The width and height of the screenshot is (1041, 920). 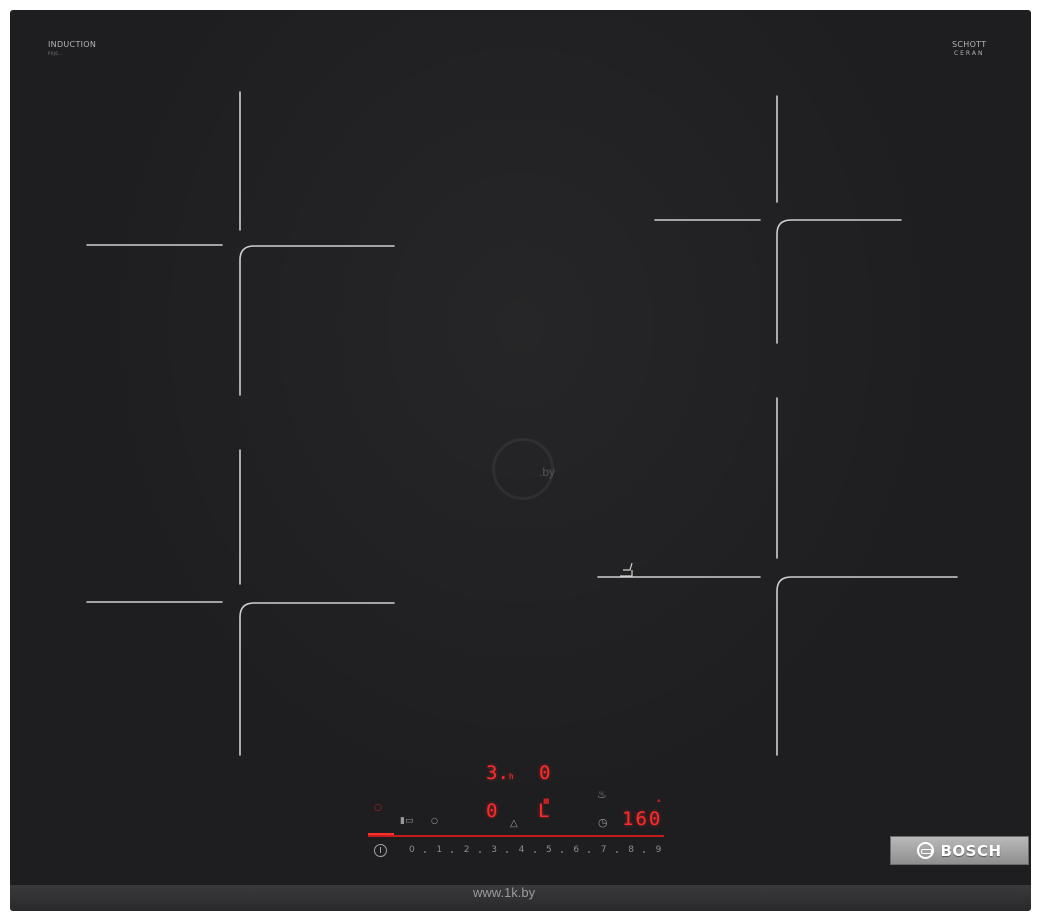 What do you see at coordinates (602, 794) in the screenshot?
I see `cooking-sensor-icon: ♨` at bounding box center [602, 794].